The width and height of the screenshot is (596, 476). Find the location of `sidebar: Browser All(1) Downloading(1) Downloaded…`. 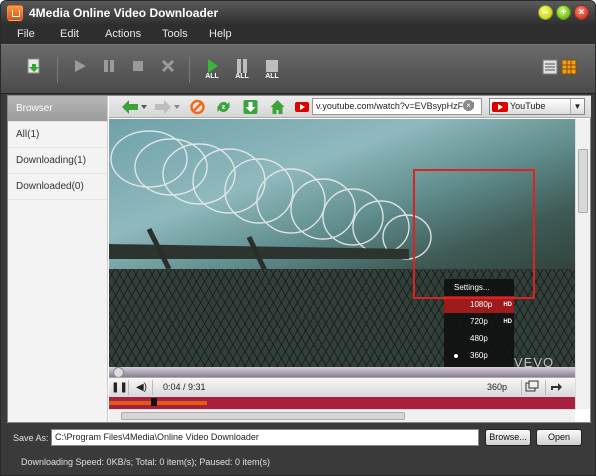

sidebar: Browser All(1) Downloading(1) Downloaded… is located at coordinates (58, 259).